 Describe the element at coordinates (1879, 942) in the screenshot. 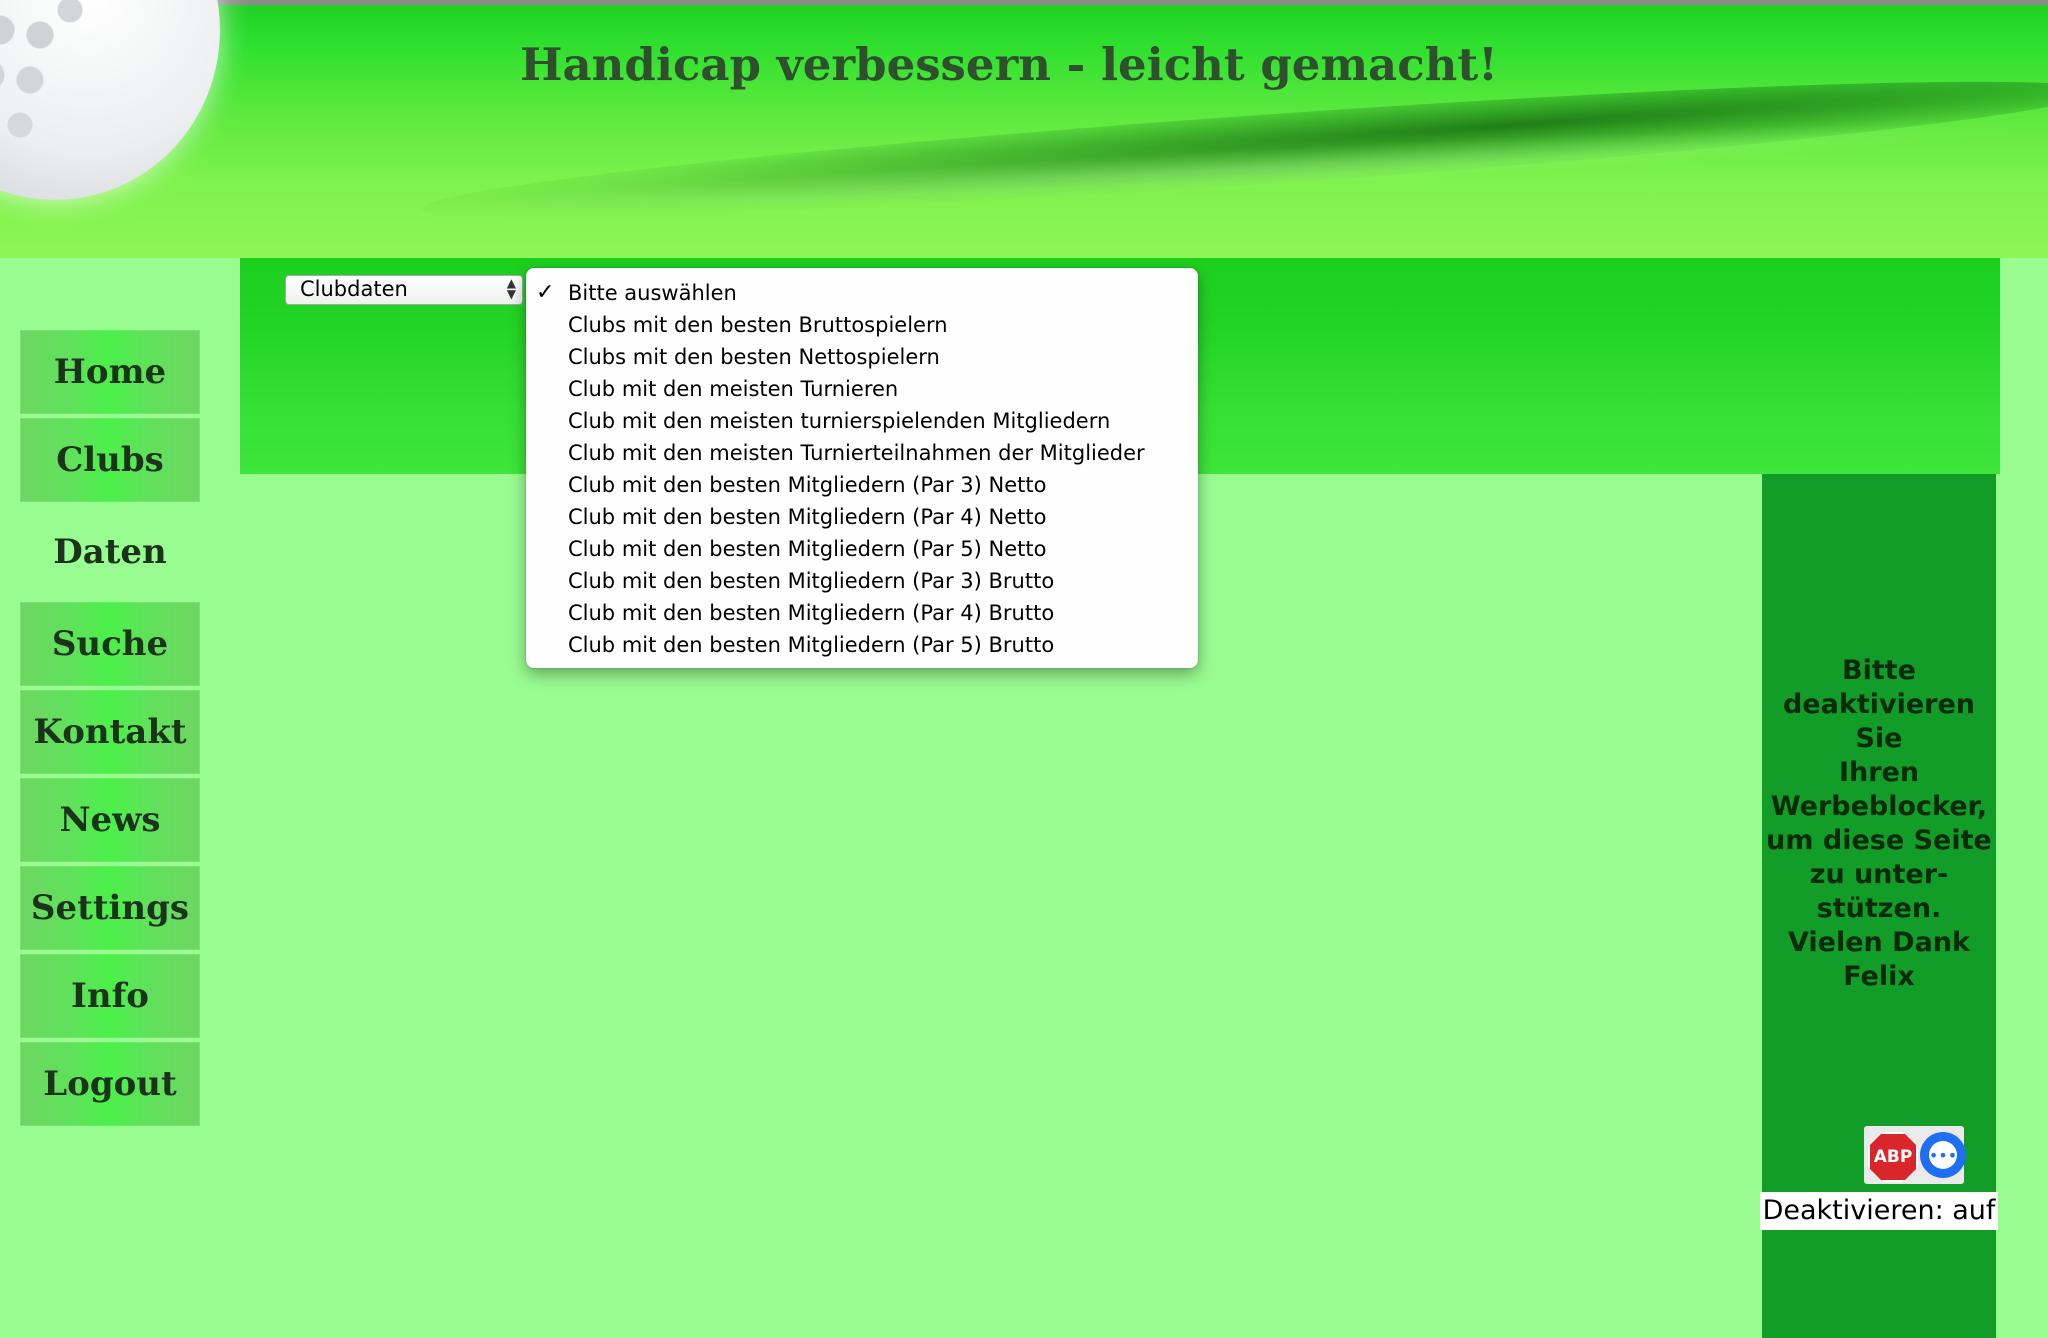

I see `thanks-text: Vielen Dank` at that location.